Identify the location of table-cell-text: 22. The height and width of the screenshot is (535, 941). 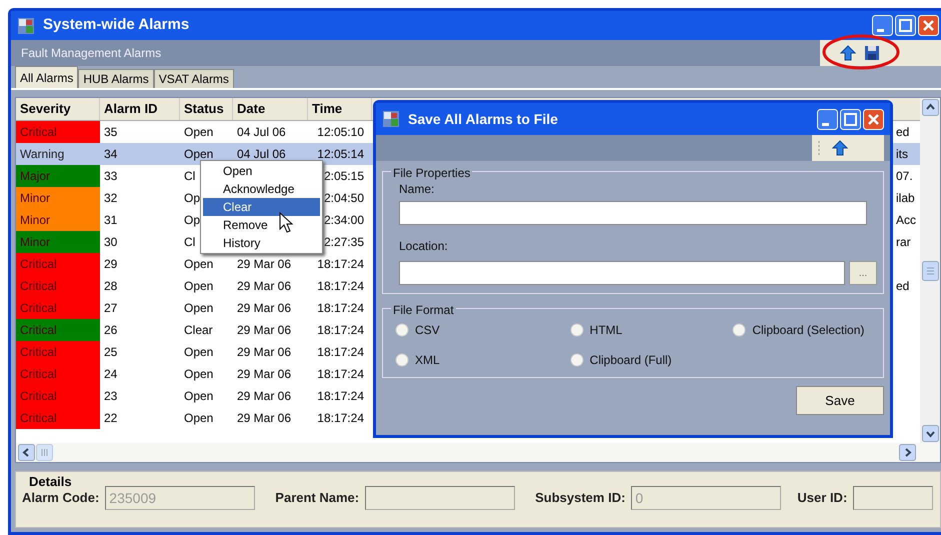
(110, 418).